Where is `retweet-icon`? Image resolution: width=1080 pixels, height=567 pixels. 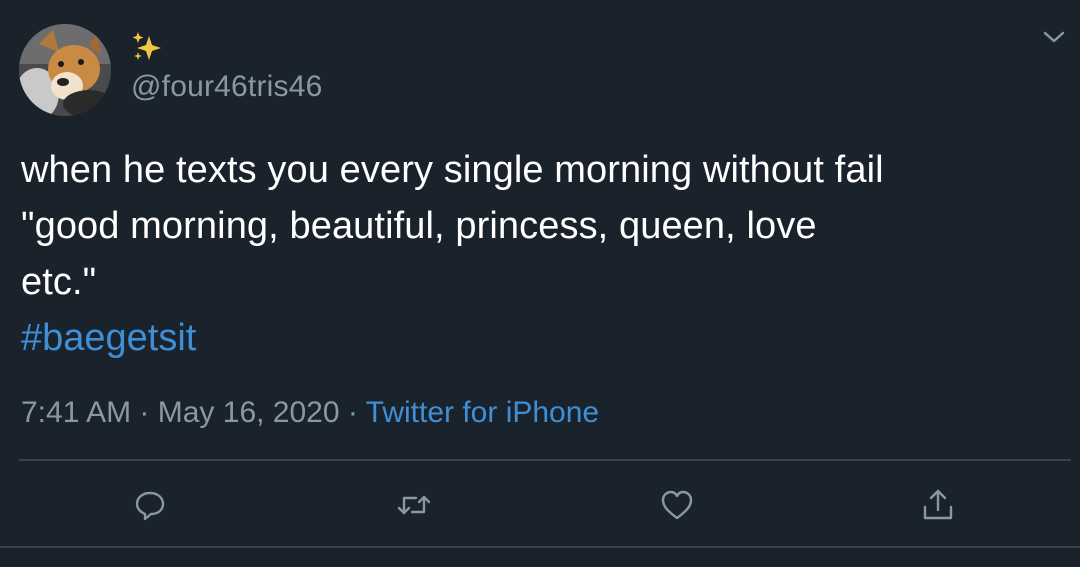 retweet-icon is located at coordinates (414, 505).